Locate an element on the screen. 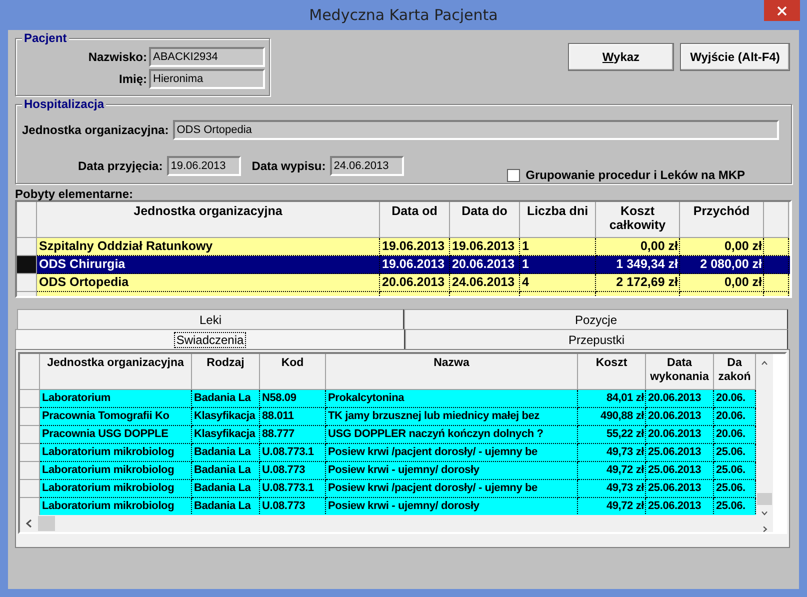 This screenshot has height=597, width=807. vertical-scrollbar is located at coordinates (764, 443).